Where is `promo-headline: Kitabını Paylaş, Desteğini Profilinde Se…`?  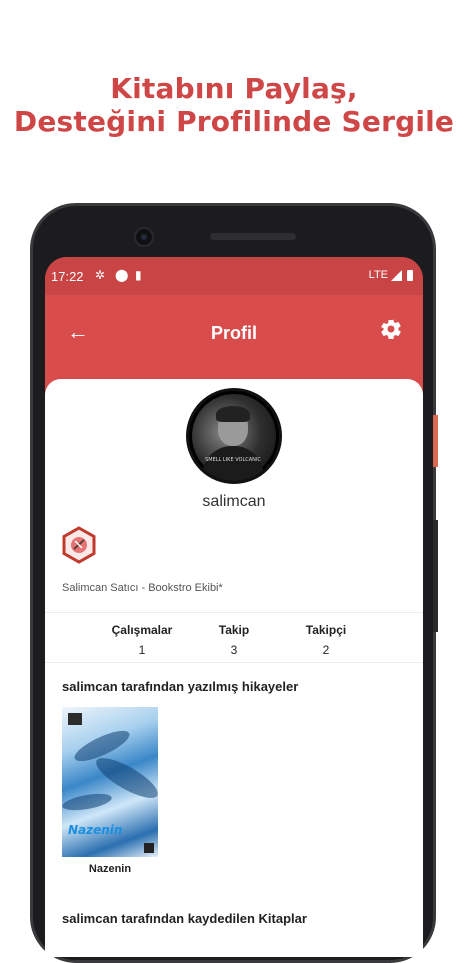
promo-headline: Kitabını Paylaş, Desteğini Profilinde Se… is located at coordinates (234, 105).